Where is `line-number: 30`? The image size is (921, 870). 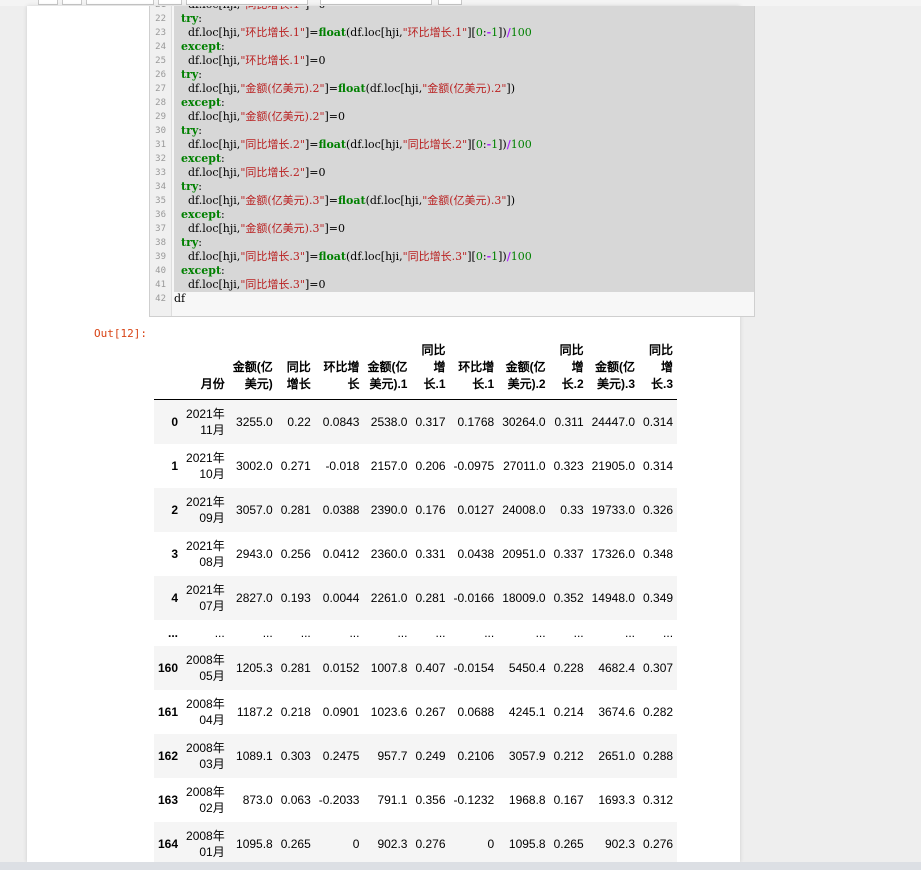
line-number: 30 is located at coordinates (160, 131).